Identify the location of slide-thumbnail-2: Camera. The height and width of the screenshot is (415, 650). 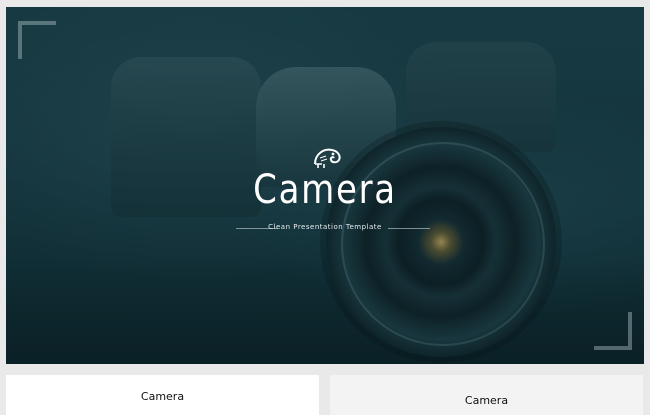
(486, 395).